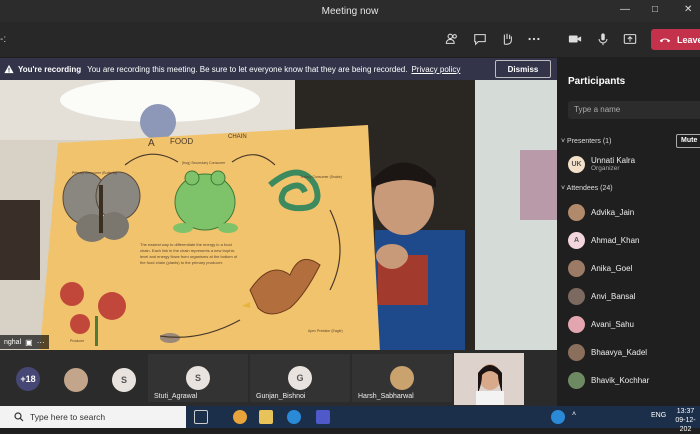 The height and width of the screenshot is (434, 700). What do you see at coordinates (321, 177) in the screenshot?
I see `poster-snake-label: Tertiary Consumer (Snake)` at bounding box center [321, 177].